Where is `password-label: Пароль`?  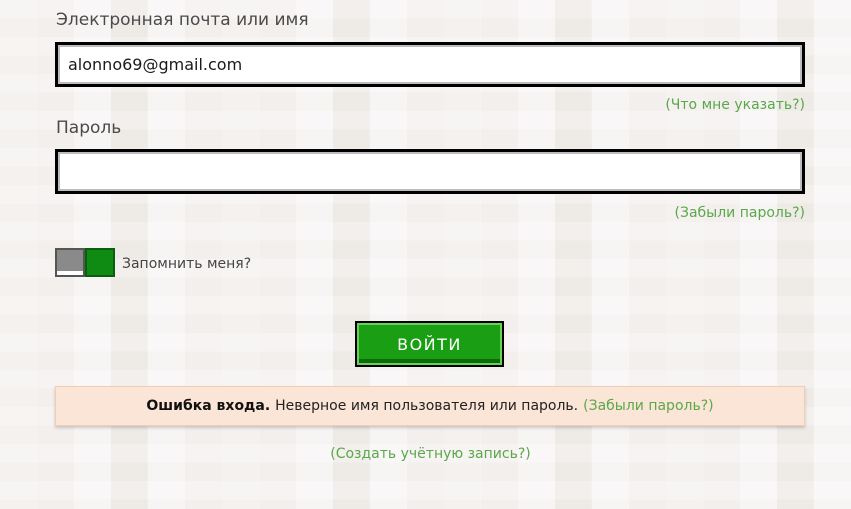
password-label: Пароль is located at coordinates (89, 128).